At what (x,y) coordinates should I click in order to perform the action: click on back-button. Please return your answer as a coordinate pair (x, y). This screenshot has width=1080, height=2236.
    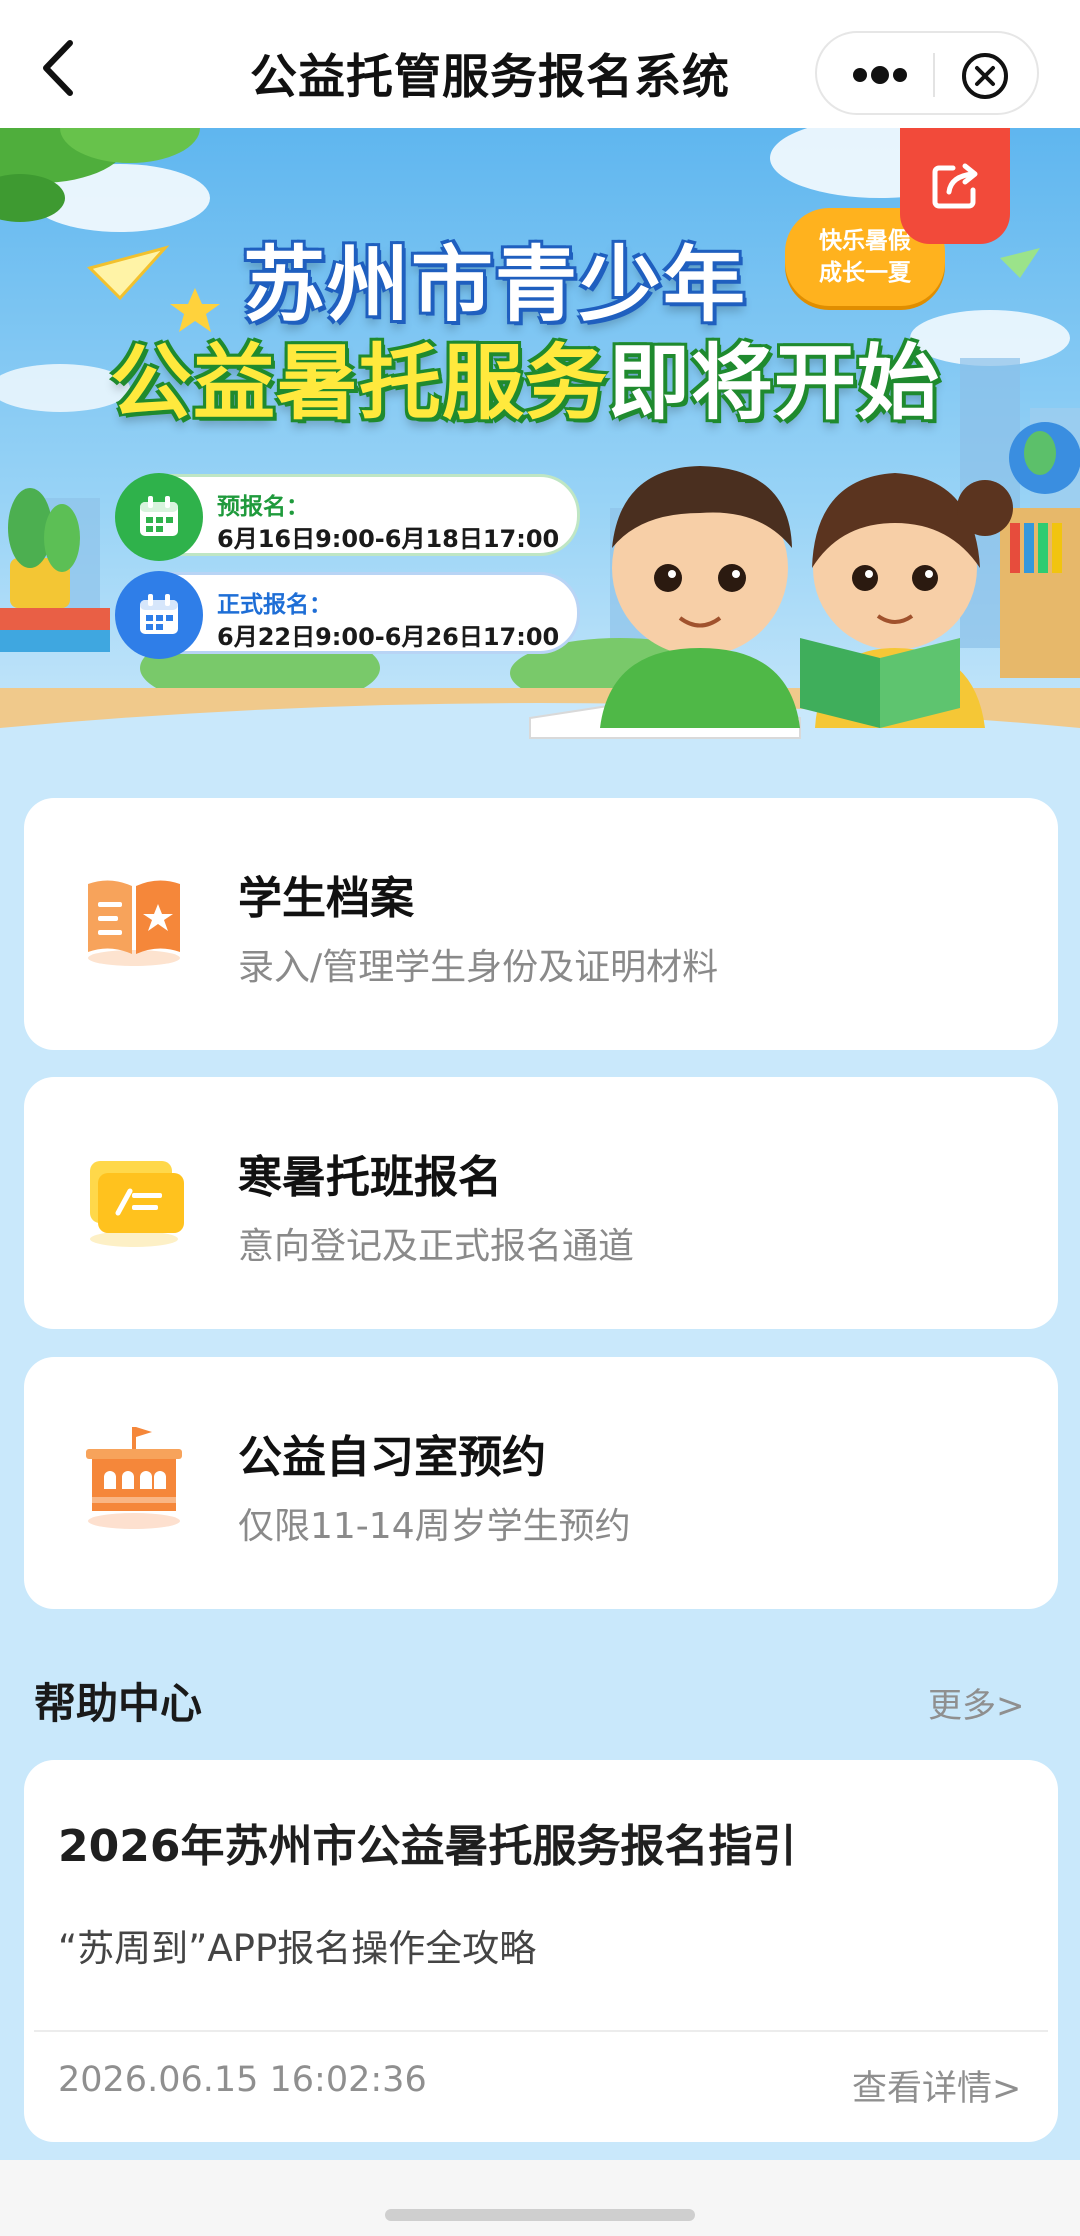
    Looking at the image, I should click on (58, 68).